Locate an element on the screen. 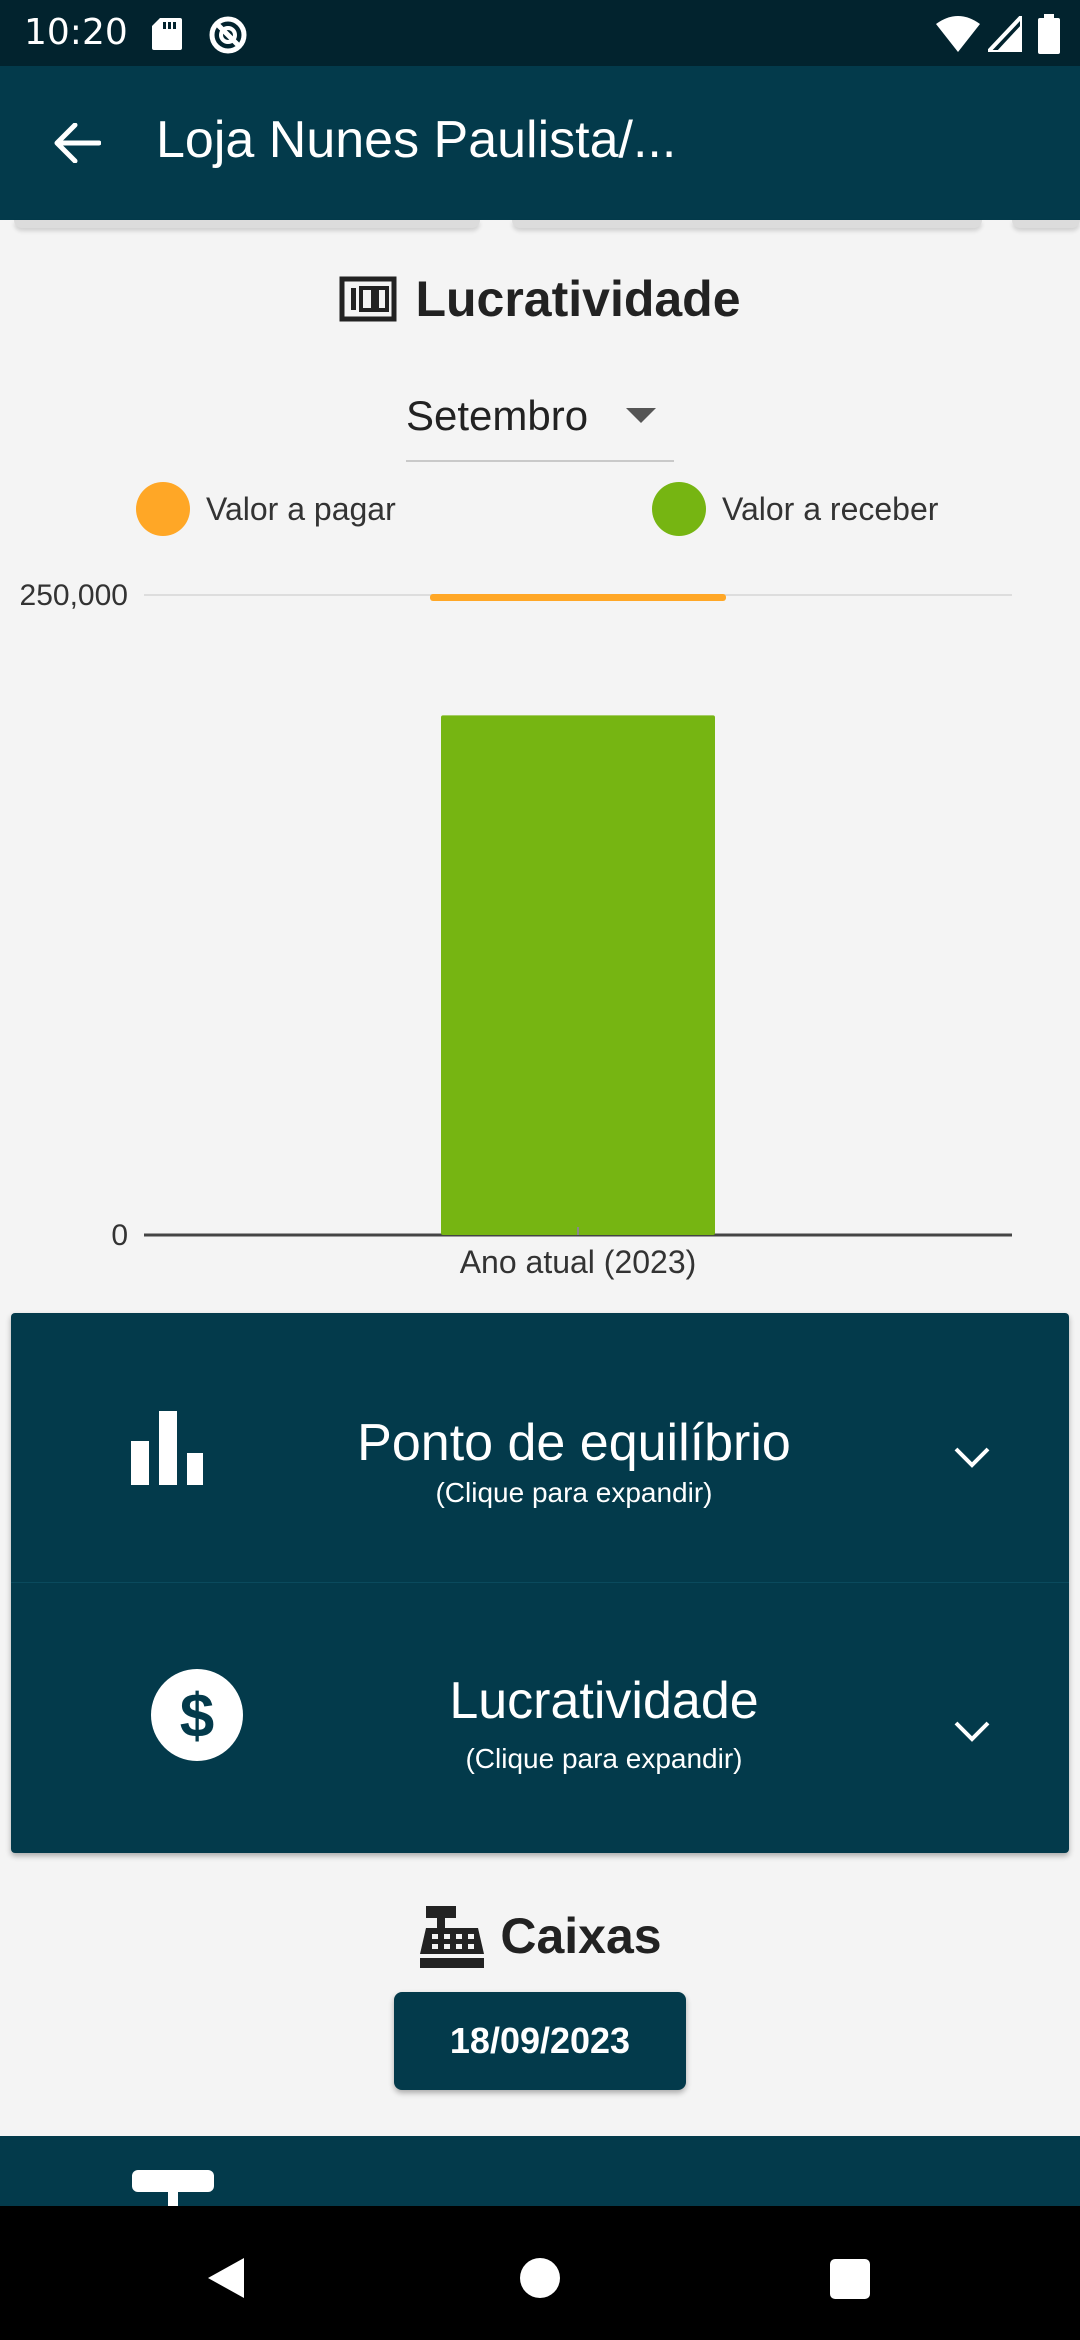 The width and height of the screenshot is (1080, 2340). hundred-icon is located at coordinates (368, 299).